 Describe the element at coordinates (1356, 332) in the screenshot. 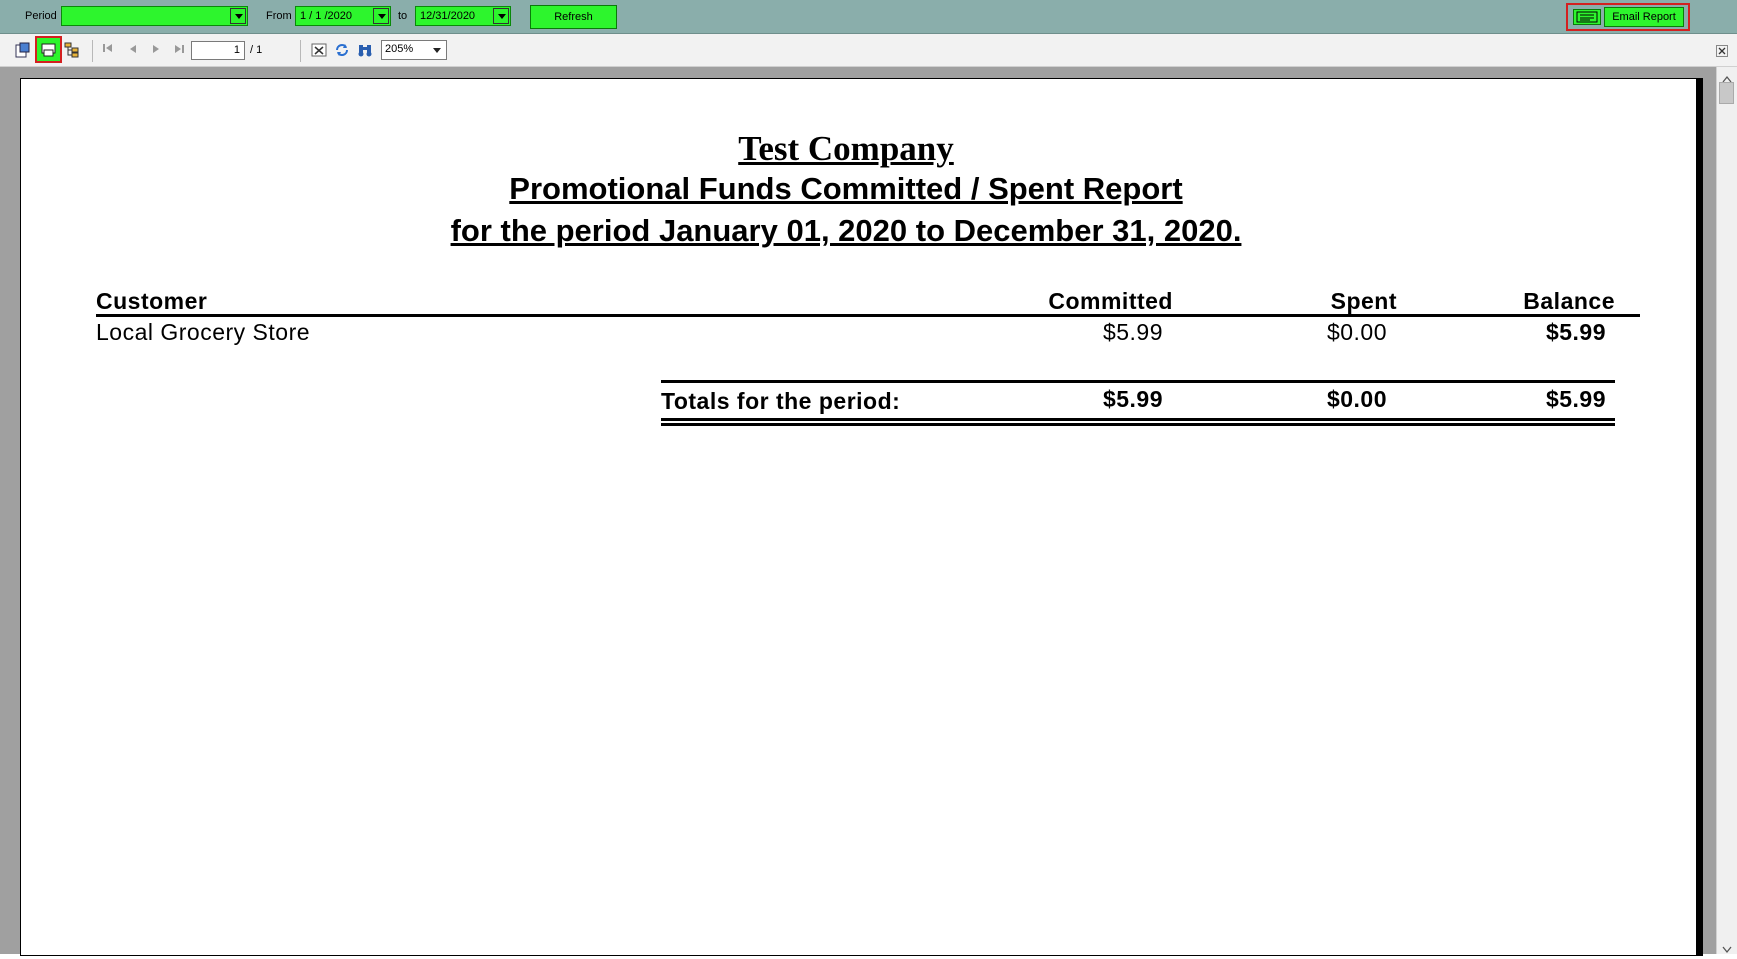

I see `row-spent: $0.00` at that location.